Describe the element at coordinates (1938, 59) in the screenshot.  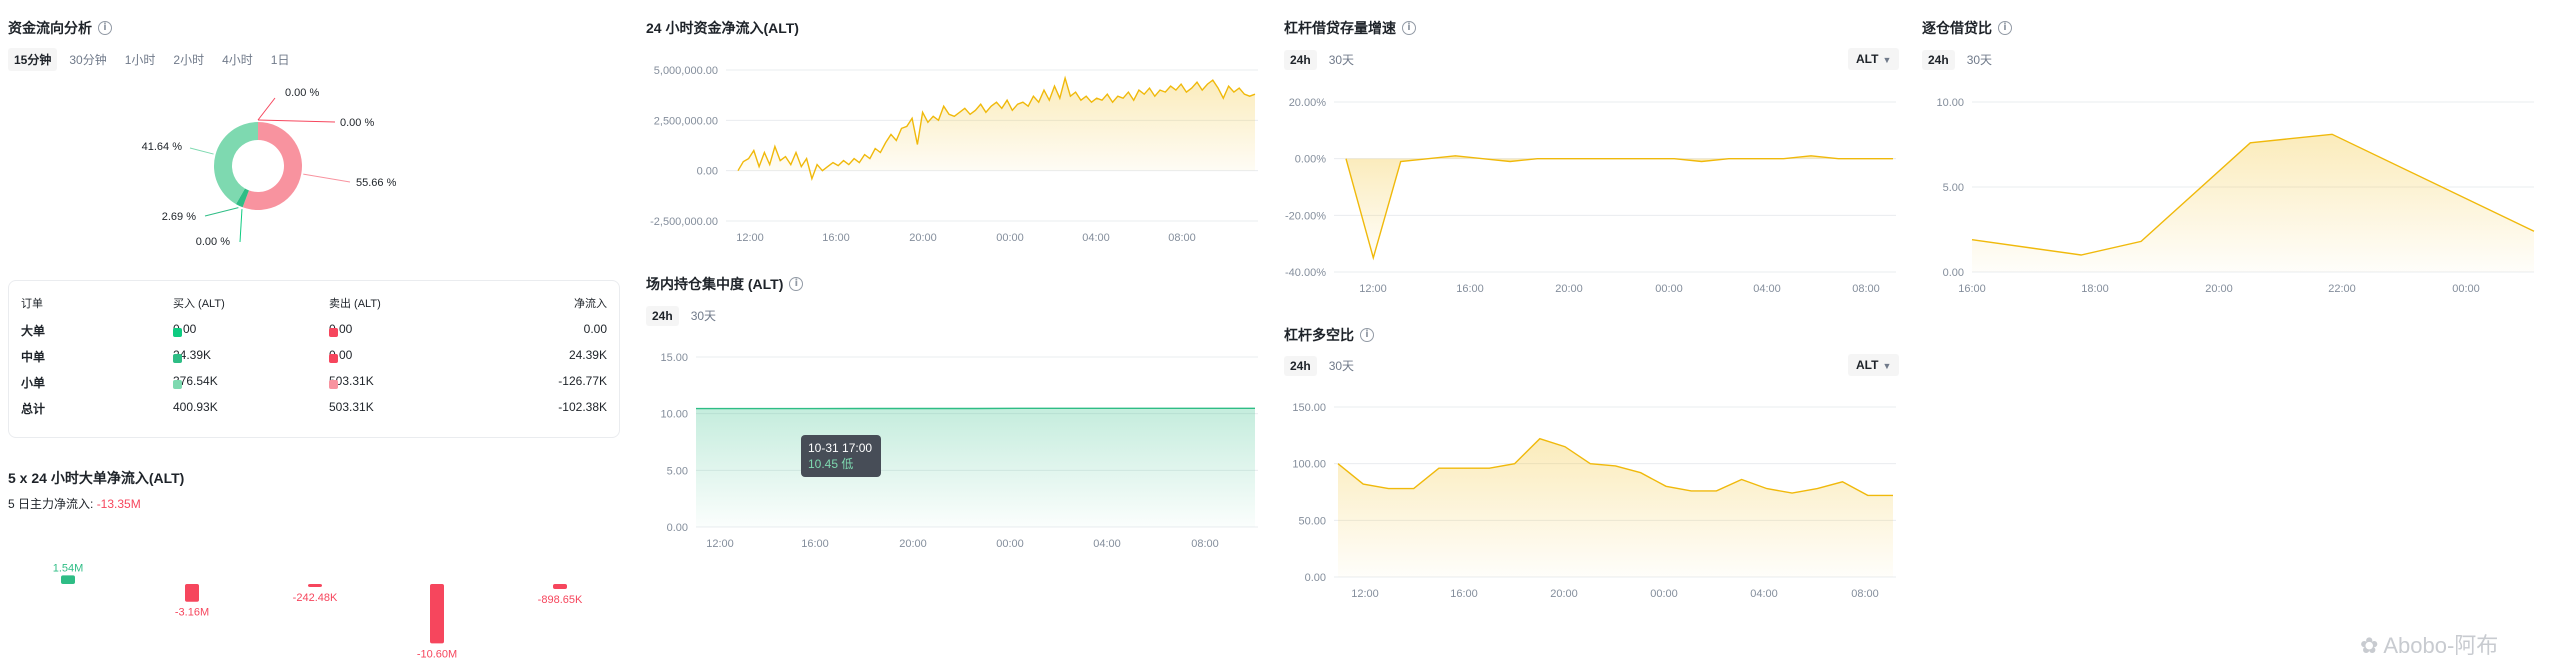
I see `isolated-tab-0: 24h` at that location.